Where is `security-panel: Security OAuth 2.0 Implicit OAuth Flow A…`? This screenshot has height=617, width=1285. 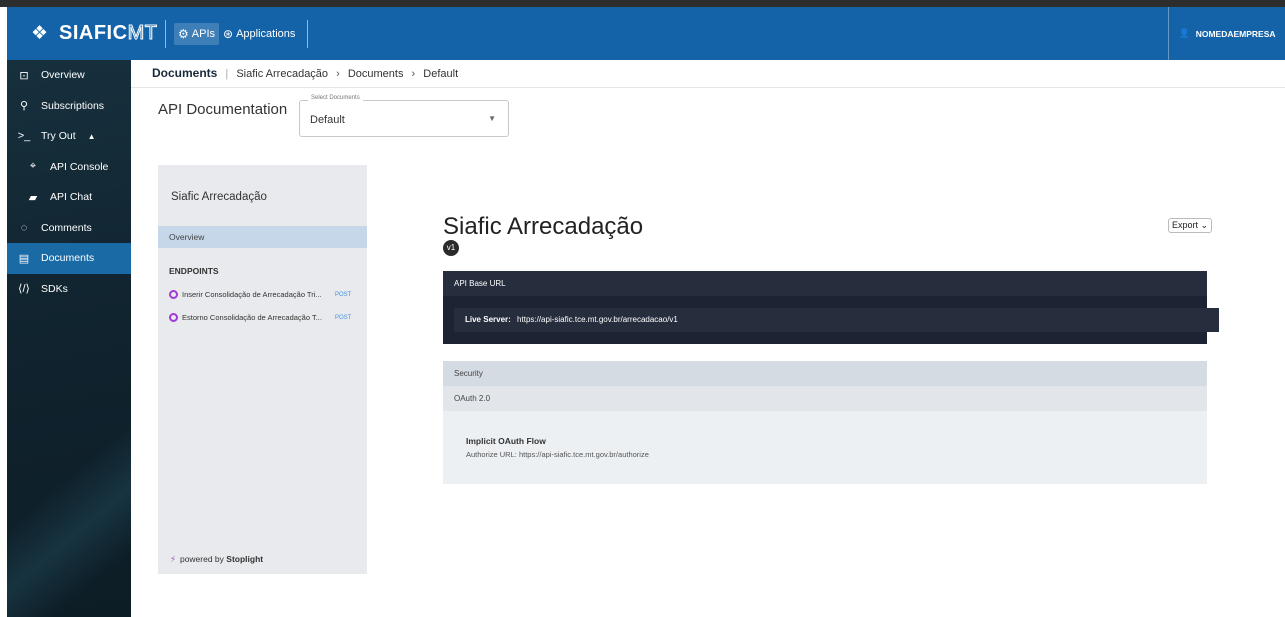
security-panel: Security OAuth 2.0 Implicit OAuth Flow A… is located at coordinates (825, 422).